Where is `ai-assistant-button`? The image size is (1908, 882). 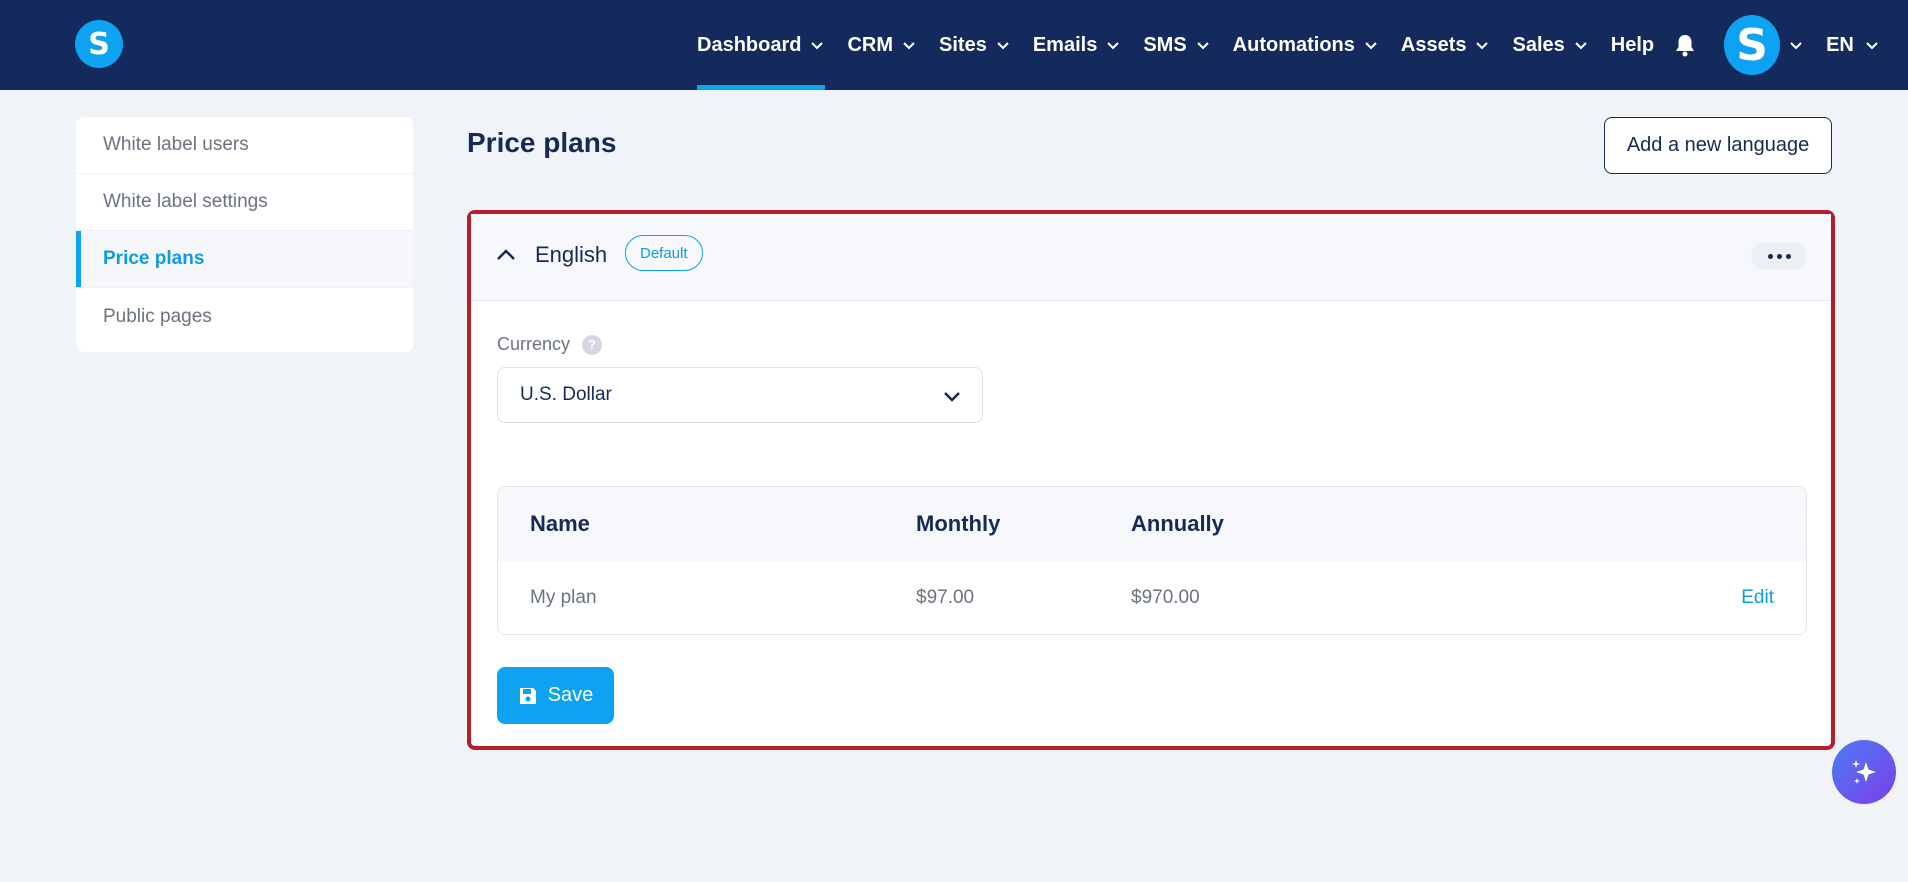 ai-assistant-button is located at coordinates (1864, 772).